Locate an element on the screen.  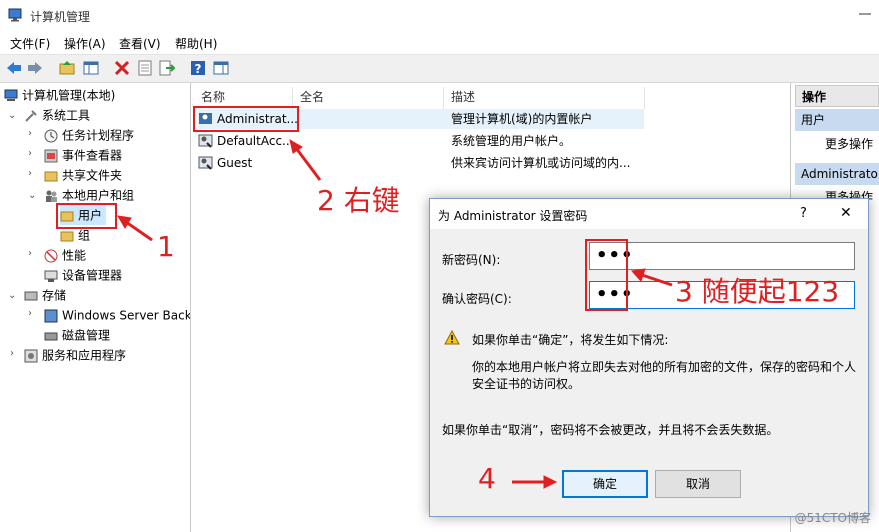
annotation-step-1: 1 is located at coordinates (166, 246).